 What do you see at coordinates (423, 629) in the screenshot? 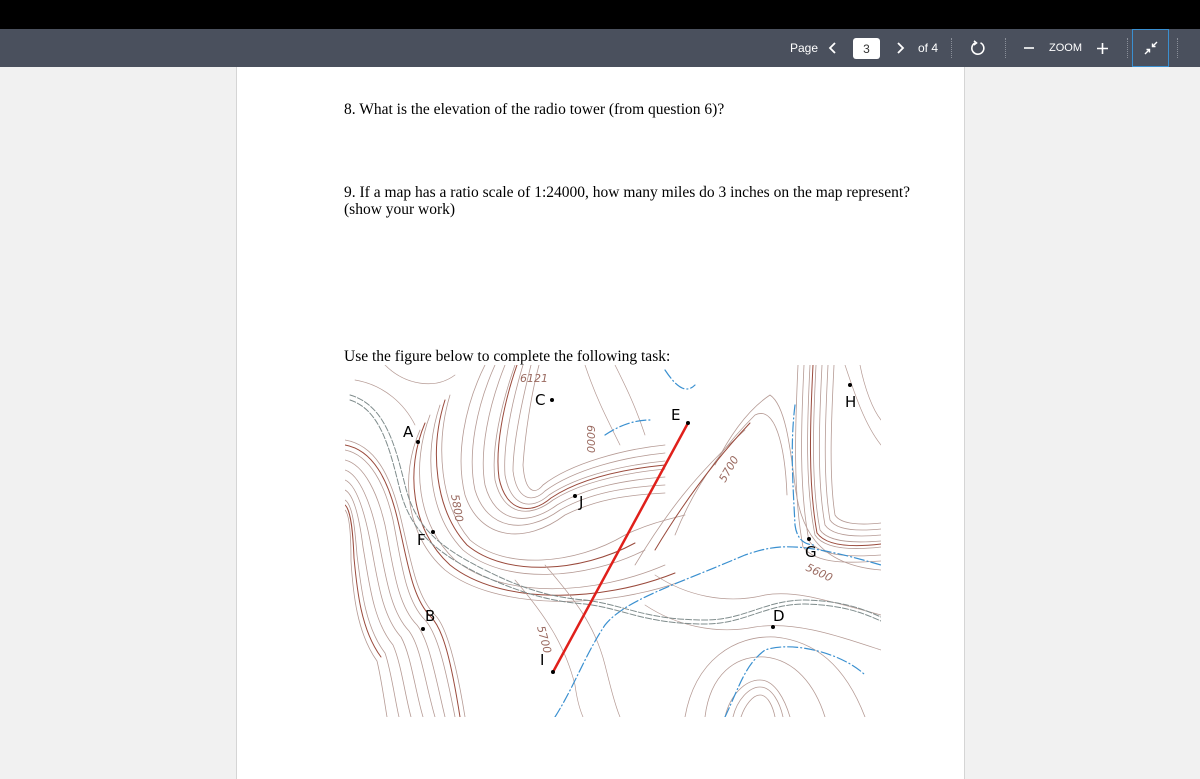
I see `point-b-marker` at bounding box center [423, 629].